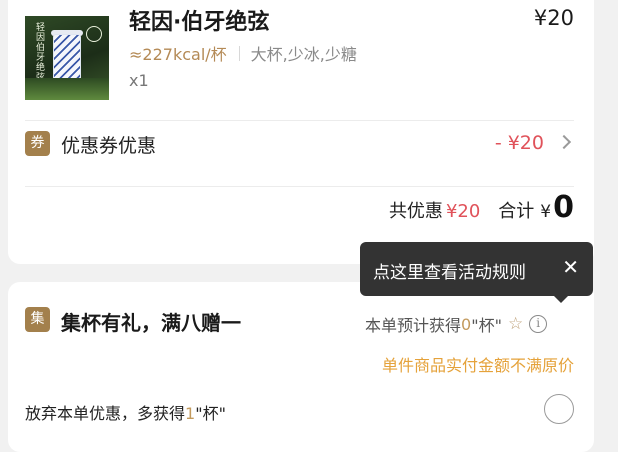 The height and width of the screenshot is (452, 618). What do you see at coordinates (570, 267) in the screenshot?
I see `close-icon: ✕` at bounding box center [570, 267].